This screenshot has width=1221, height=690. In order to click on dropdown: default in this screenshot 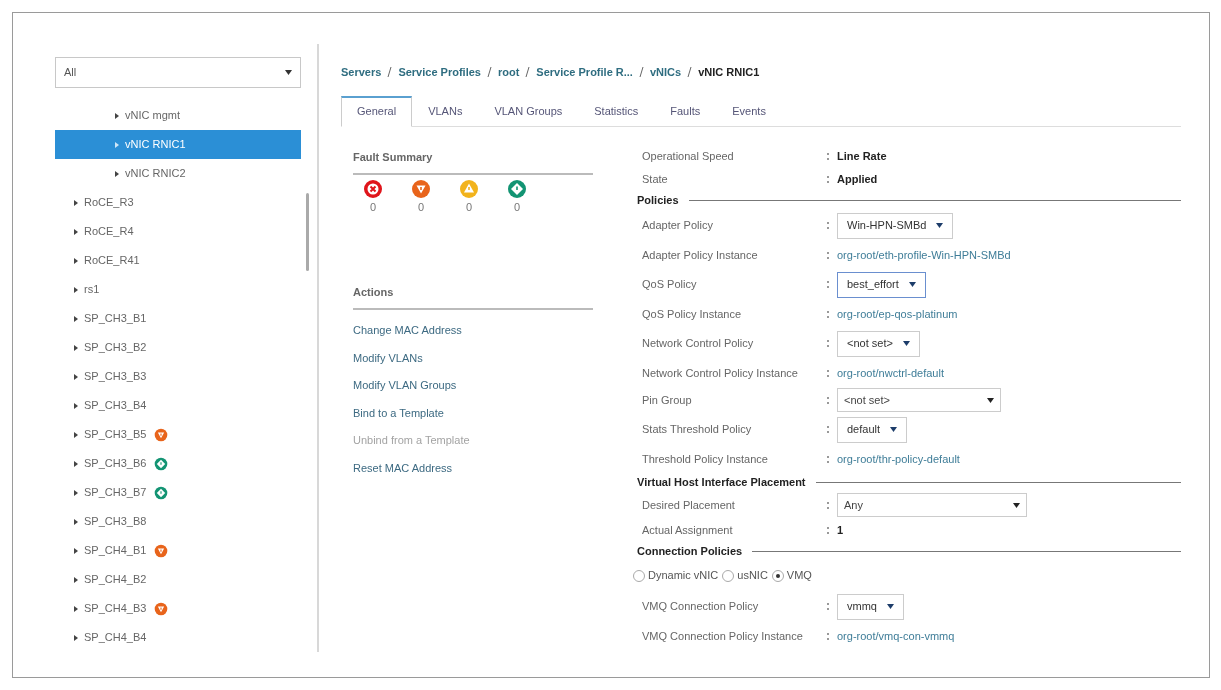, I will do `click(872, 429)`.